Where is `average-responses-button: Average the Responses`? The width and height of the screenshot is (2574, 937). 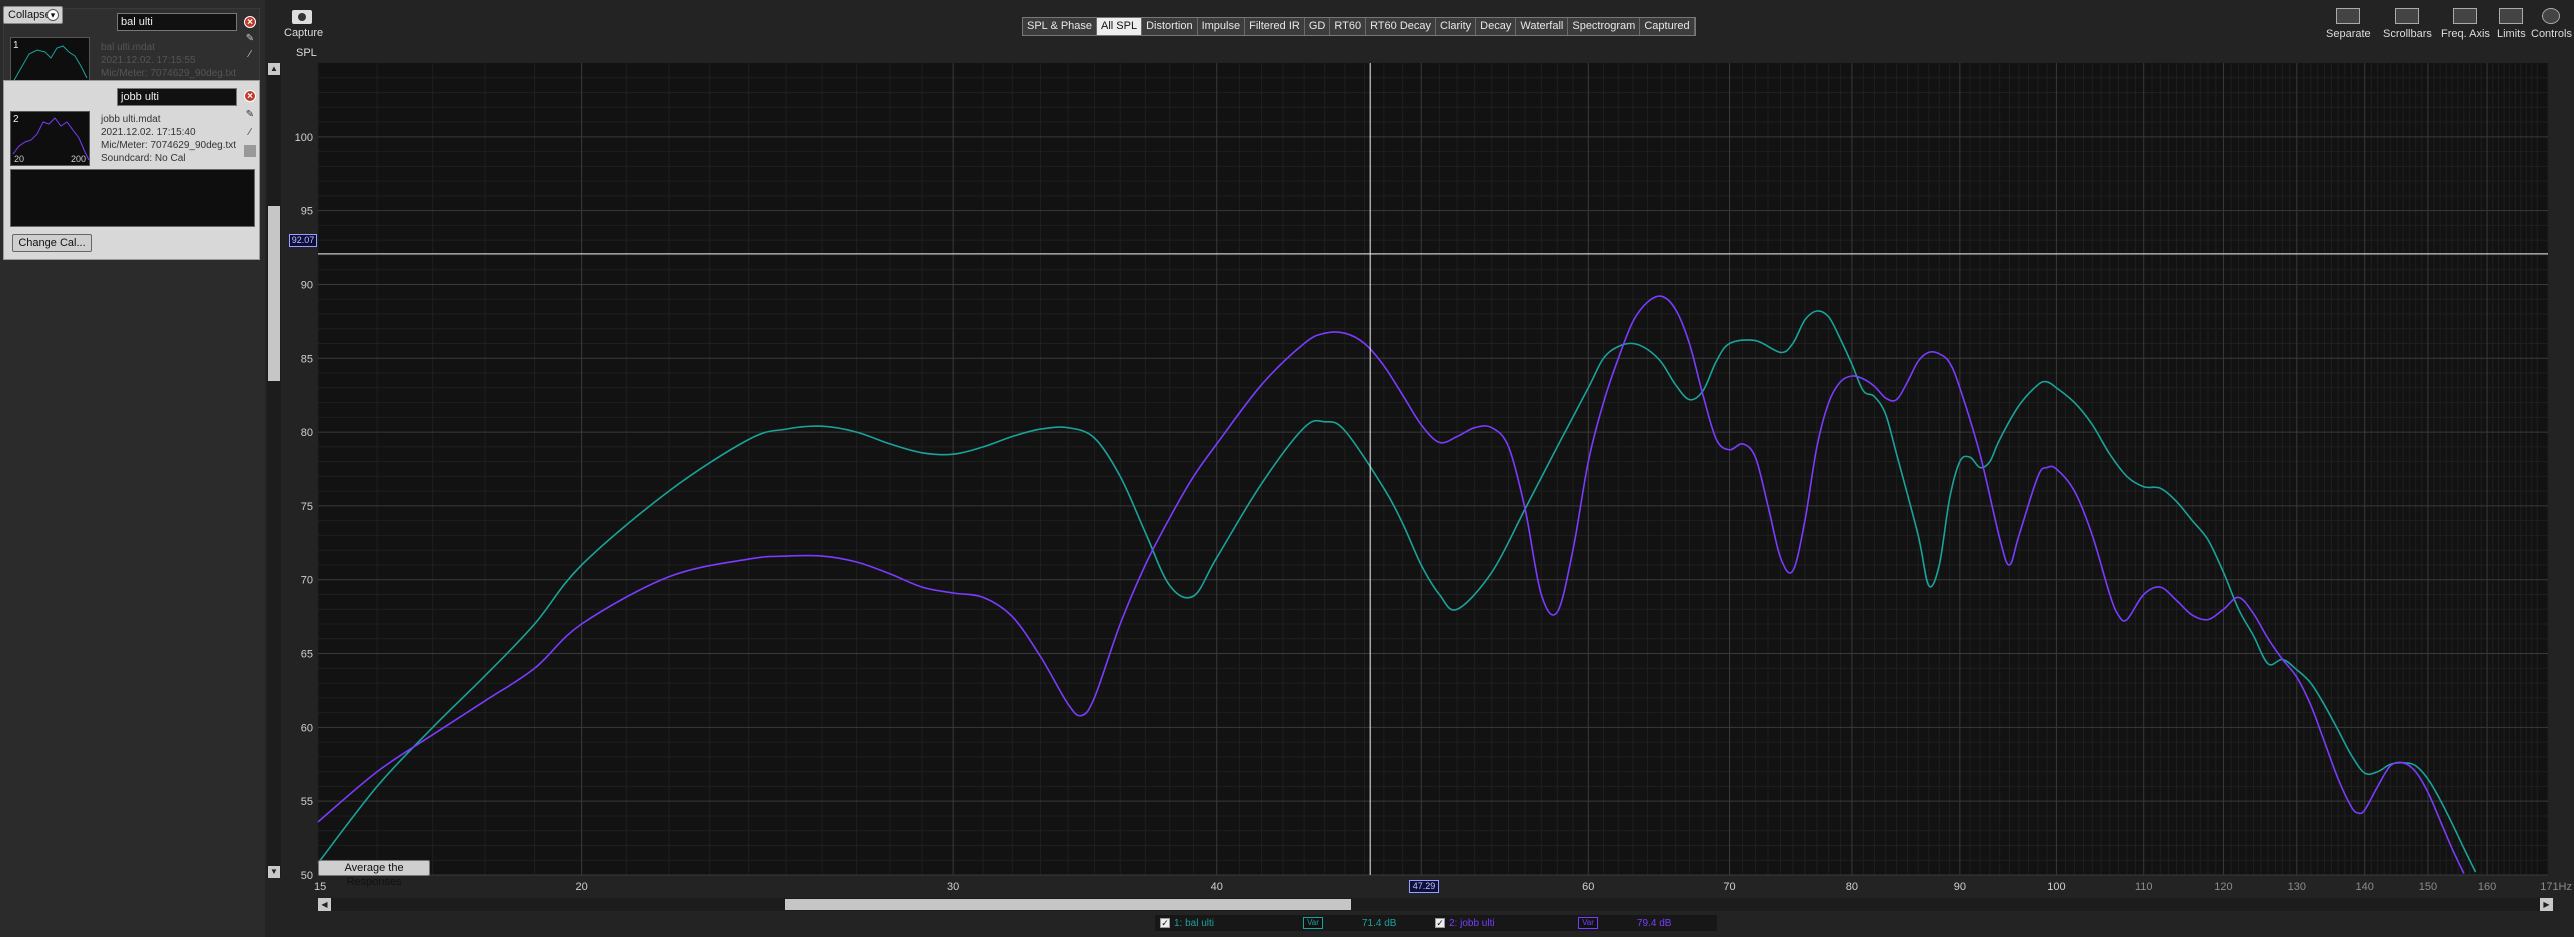
average-responses-button: Average the Responses is located at coordinates (374, 874).